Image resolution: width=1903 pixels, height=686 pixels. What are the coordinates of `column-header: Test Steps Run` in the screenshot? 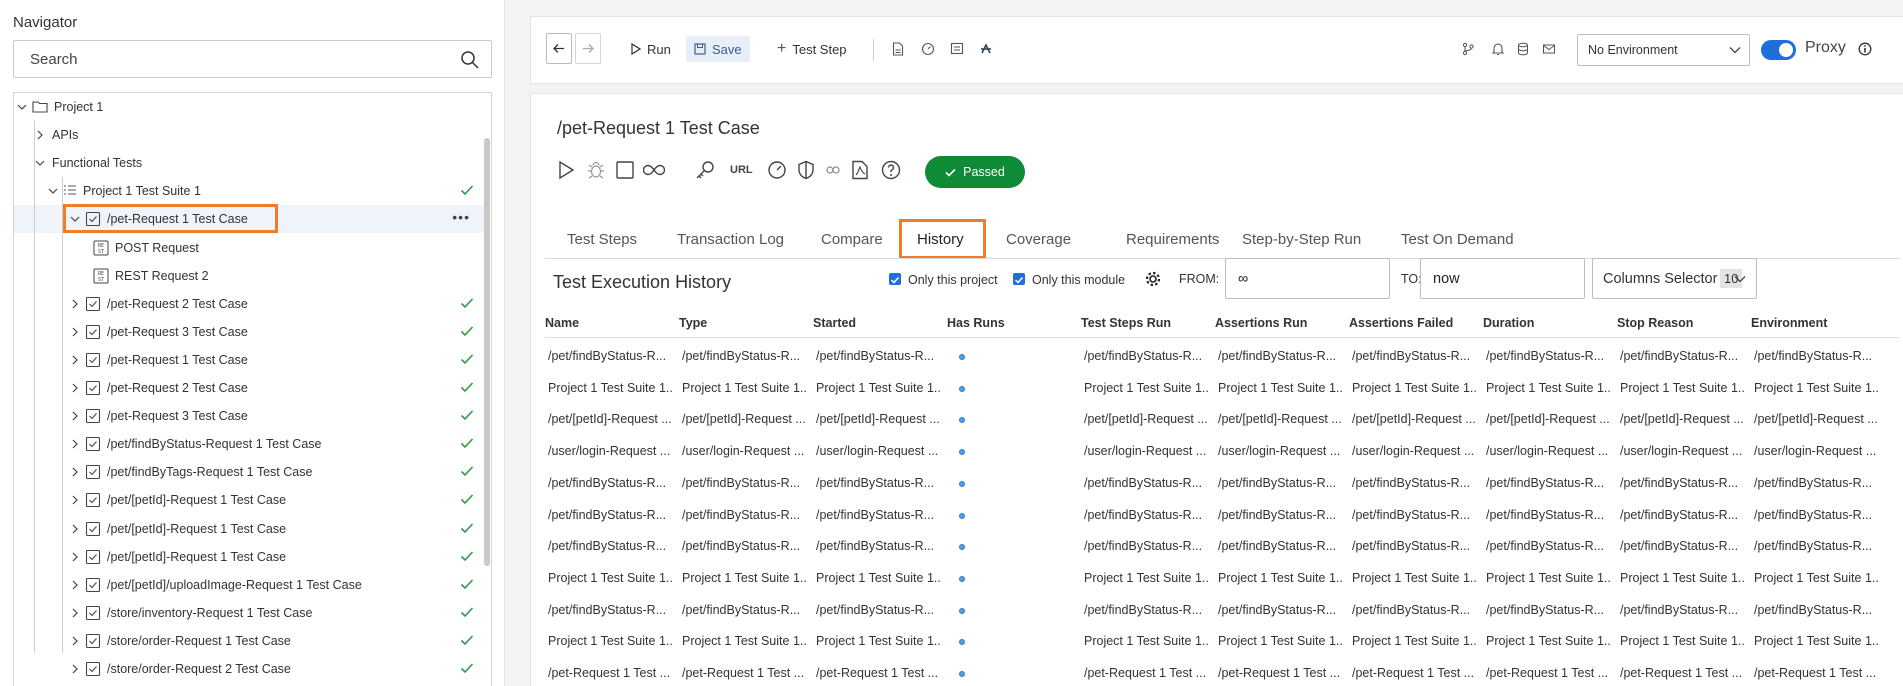 It's located at (1126, 323).